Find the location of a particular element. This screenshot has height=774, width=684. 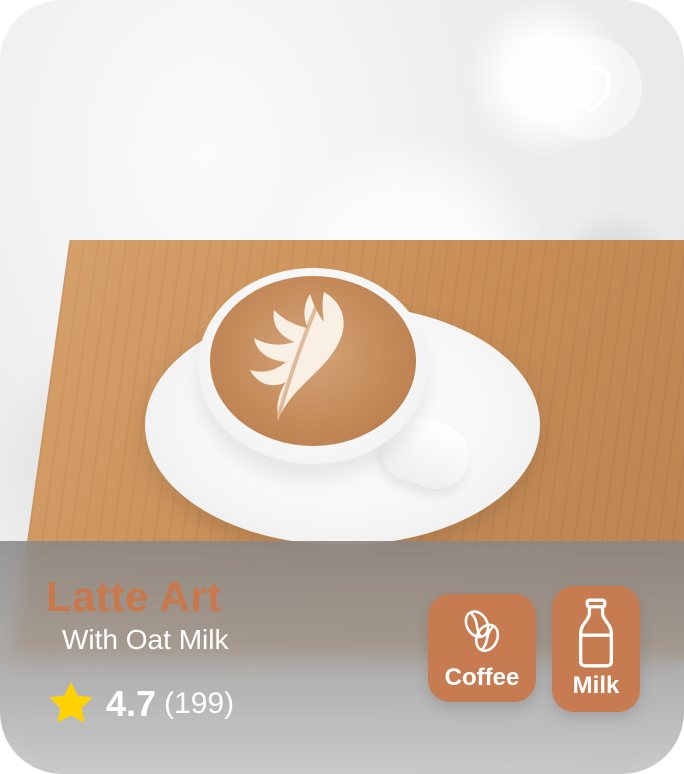

rating-count: (199) is located at coordinates (199, 703).